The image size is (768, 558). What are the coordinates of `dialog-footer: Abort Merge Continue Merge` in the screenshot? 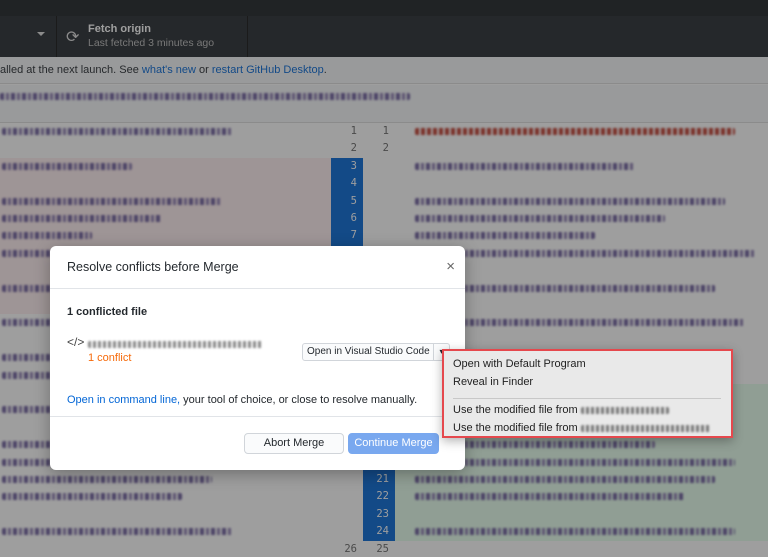 It's located at (257, 443).